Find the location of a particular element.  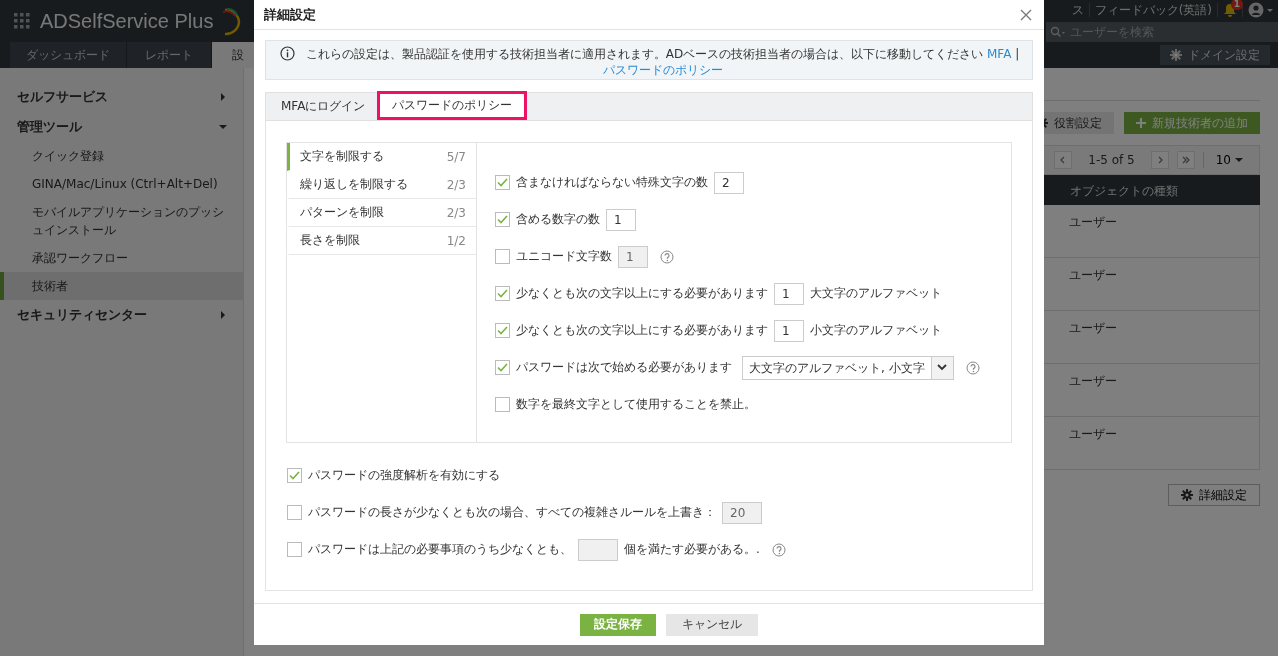

sidebar-item: GINA/Mac/Linux (Ctrl+Alt+Del) is located at coordinates (121, 184).